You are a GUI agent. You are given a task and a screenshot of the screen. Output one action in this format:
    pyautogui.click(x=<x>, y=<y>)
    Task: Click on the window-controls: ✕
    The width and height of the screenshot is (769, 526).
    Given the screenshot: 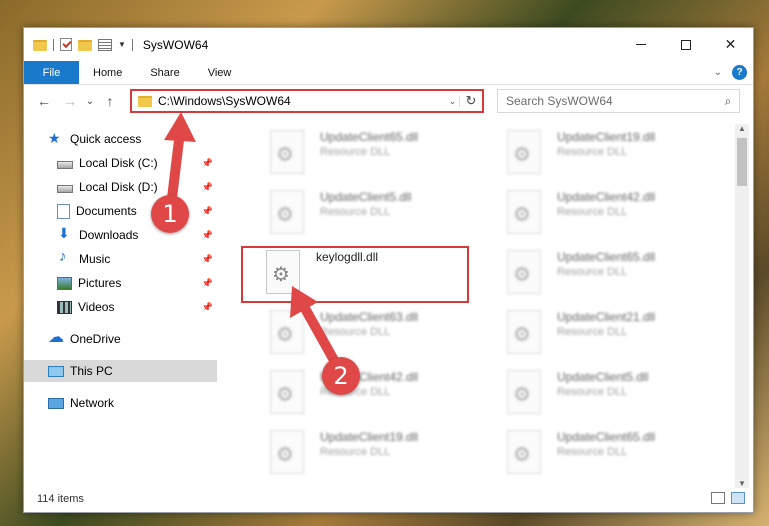 What is the action you would take?
    pyautogui.click(x=685, y=44)
    